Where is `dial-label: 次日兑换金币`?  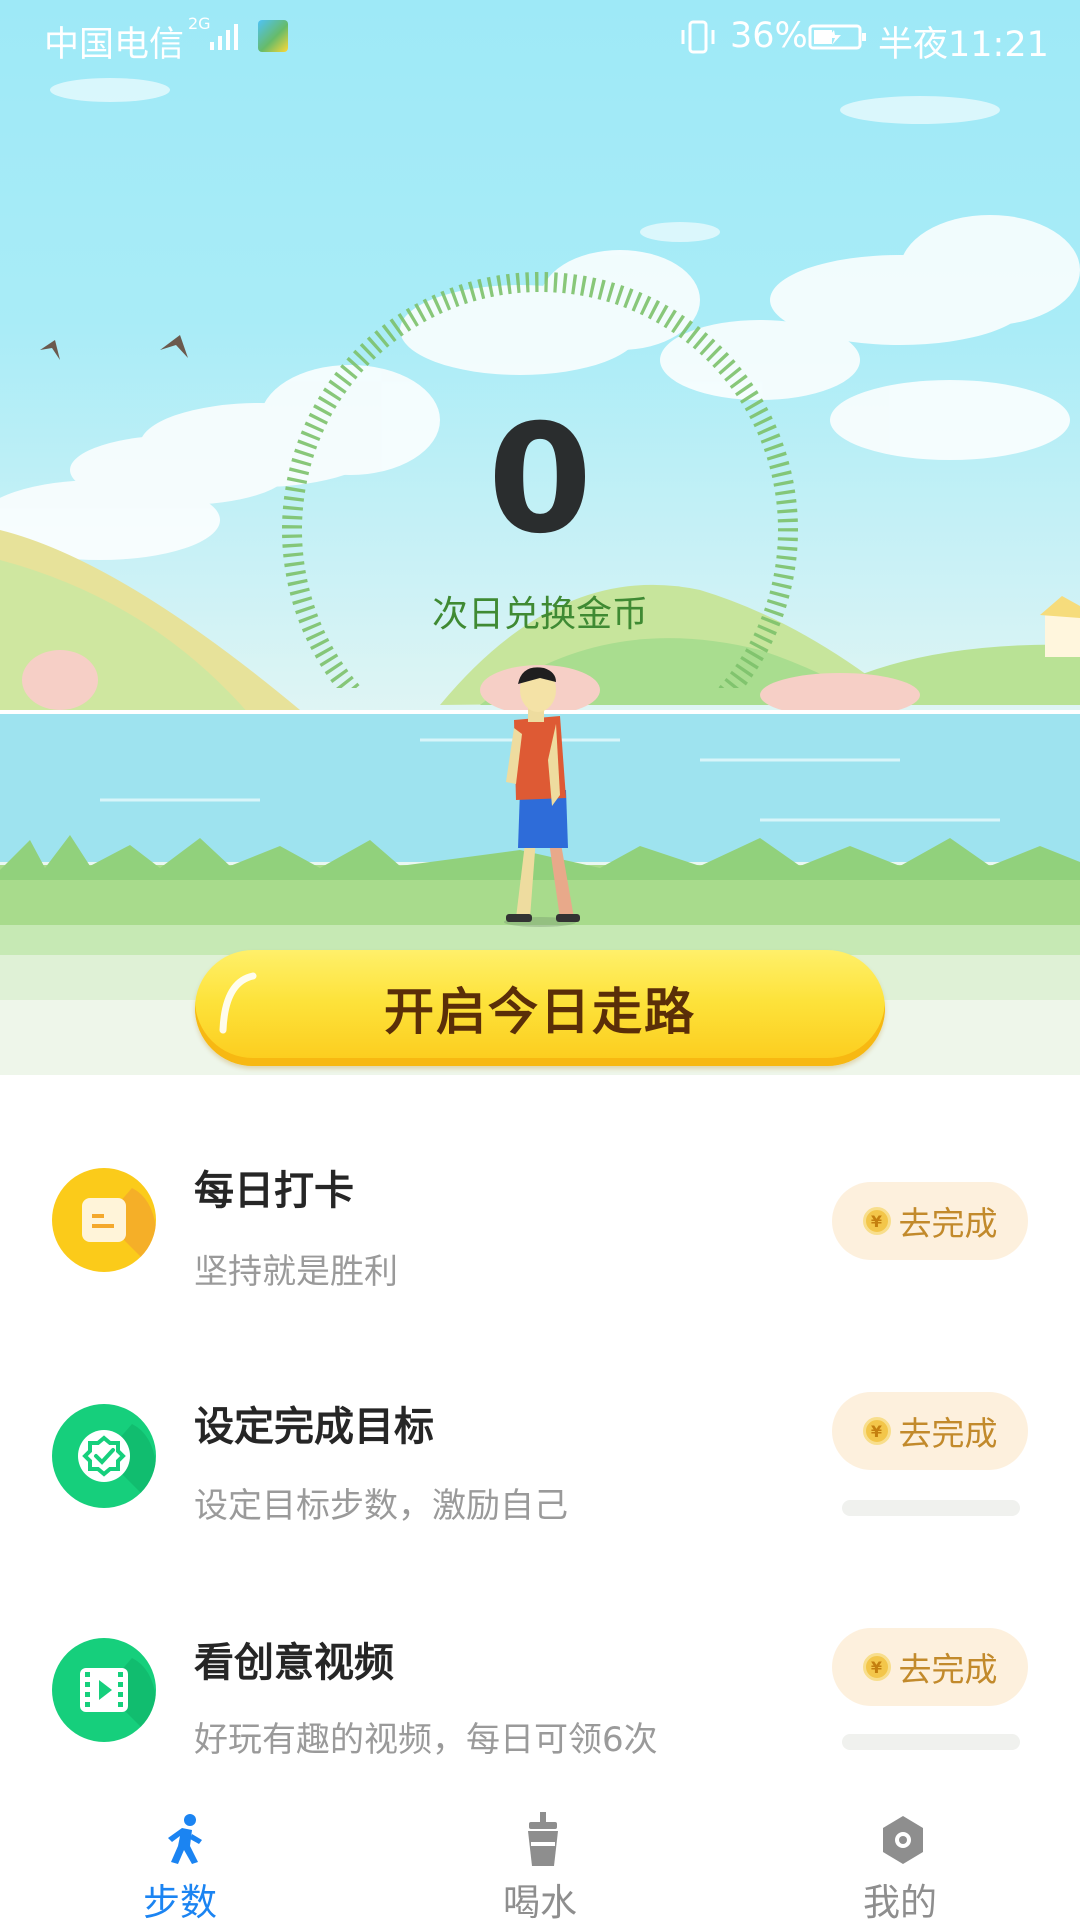
dial-label: 次日兑换金币 is located at coordinates (539, 614).